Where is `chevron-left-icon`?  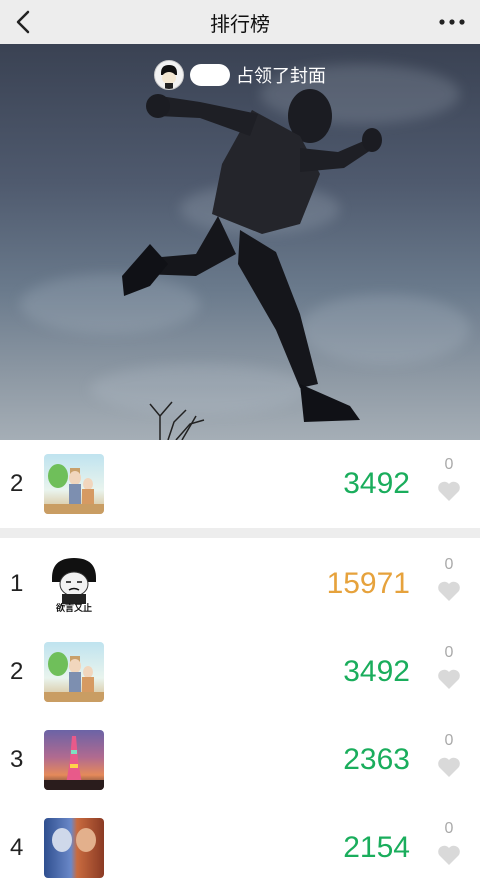
chevron-left-icon is located at coordinates (23, 22).